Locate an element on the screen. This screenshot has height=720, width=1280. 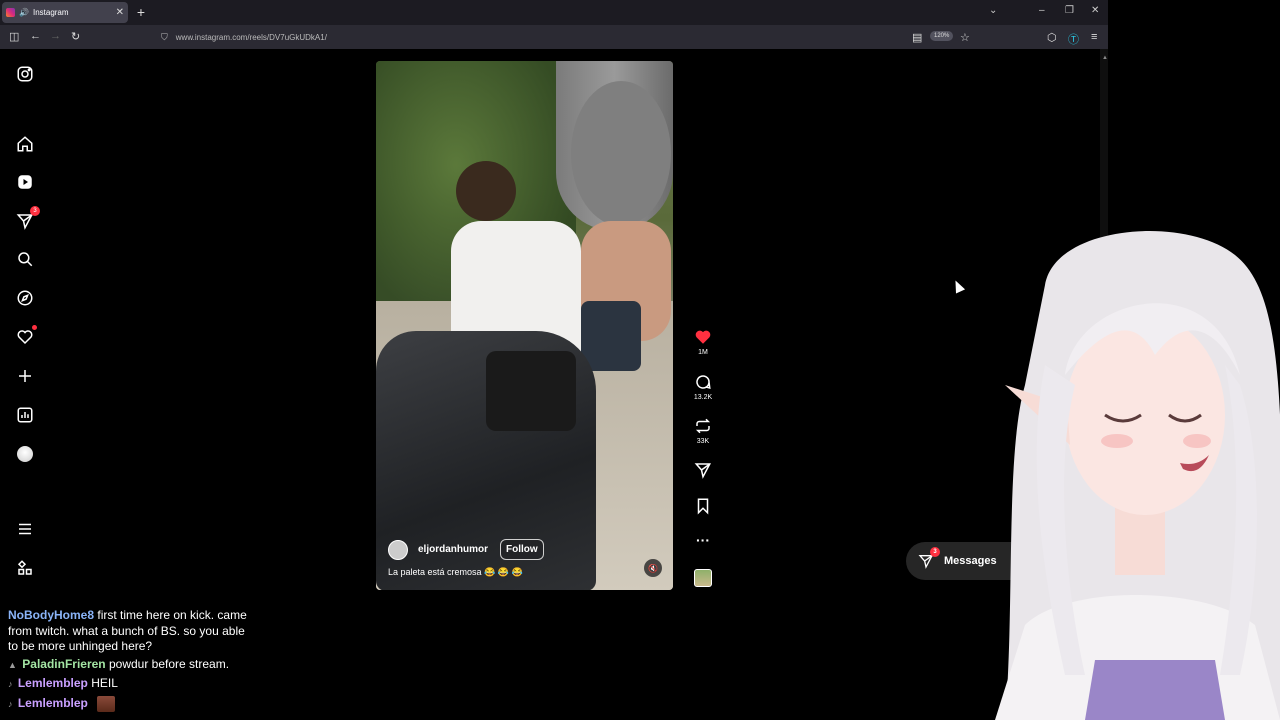
close-tab-icon: ✕ is located at coordinates (120, 12).